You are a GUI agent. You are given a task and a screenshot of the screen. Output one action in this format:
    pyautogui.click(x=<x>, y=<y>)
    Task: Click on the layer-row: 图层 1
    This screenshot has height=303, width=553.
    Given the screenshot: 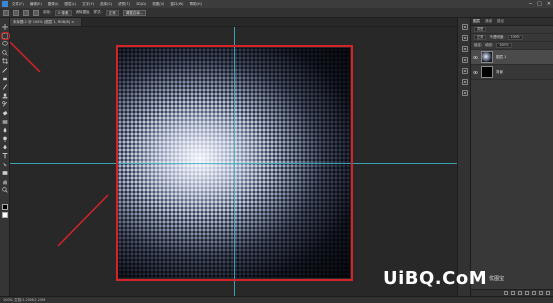 What is the action you would take?
    pyautogui.click(x=512, y=57)
    